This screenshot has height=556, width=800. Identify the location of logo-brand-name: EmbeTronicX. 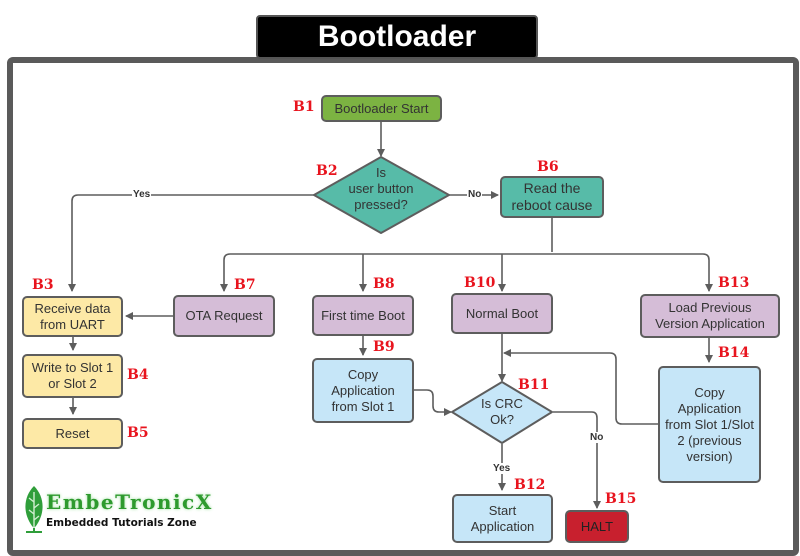
(129, 502).